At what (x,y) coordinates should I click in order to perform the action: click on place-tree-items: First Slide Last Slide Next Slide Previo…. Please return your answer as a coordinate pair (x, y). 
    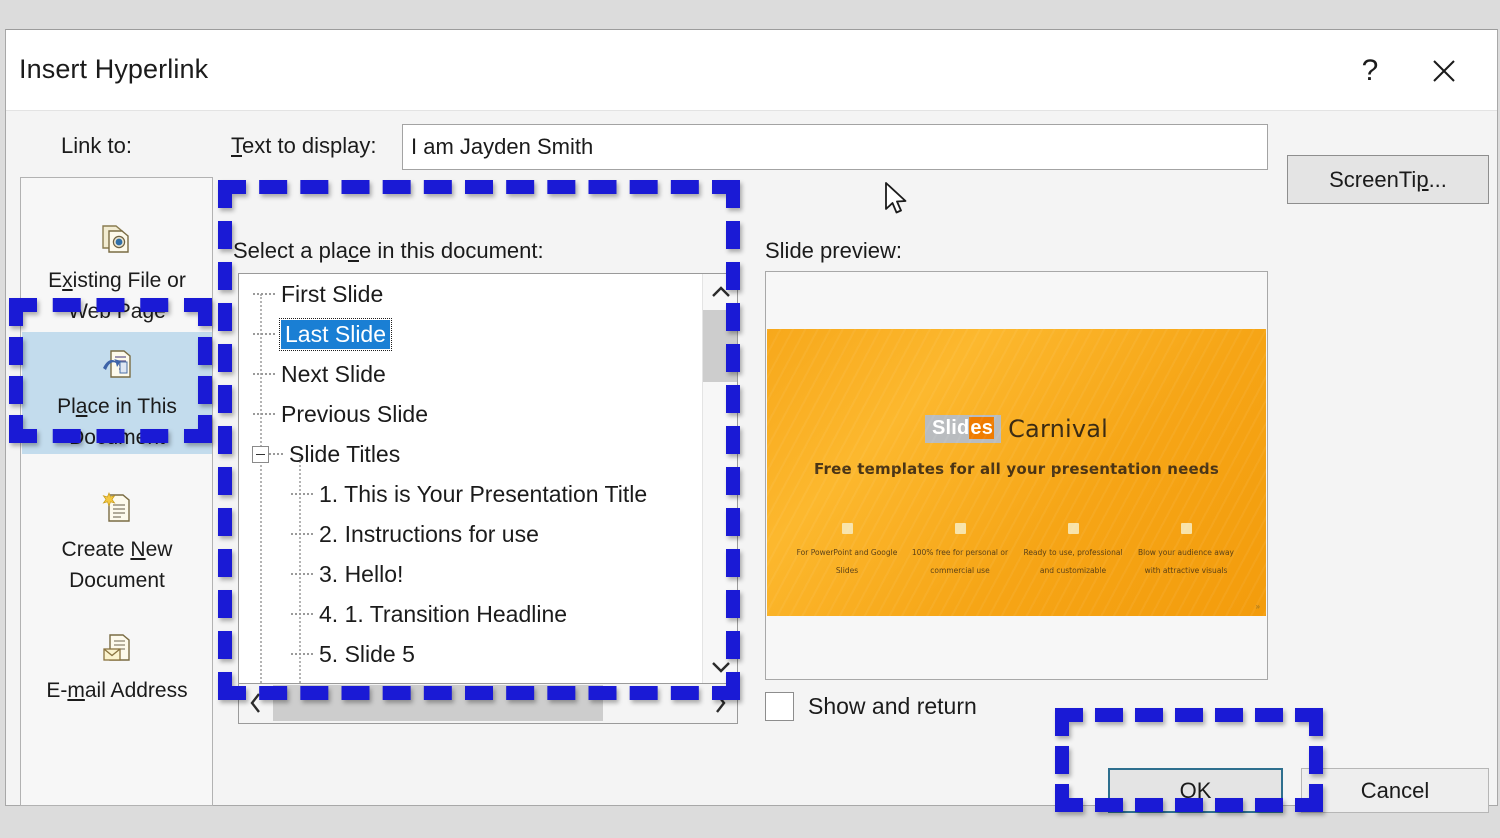
    Looking at the image, I should click on (469, 478).